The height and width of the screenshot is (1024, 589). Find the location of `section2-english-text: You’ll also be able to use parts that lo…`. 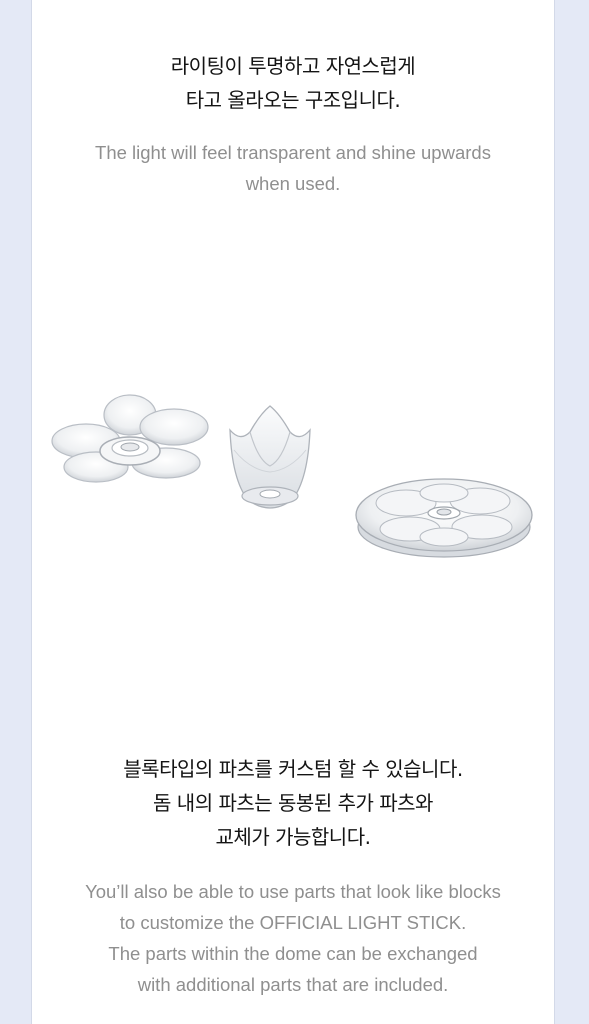

section2-english-text: You’ll also be able to use parts that lo… is located at coordinates (293, 938).